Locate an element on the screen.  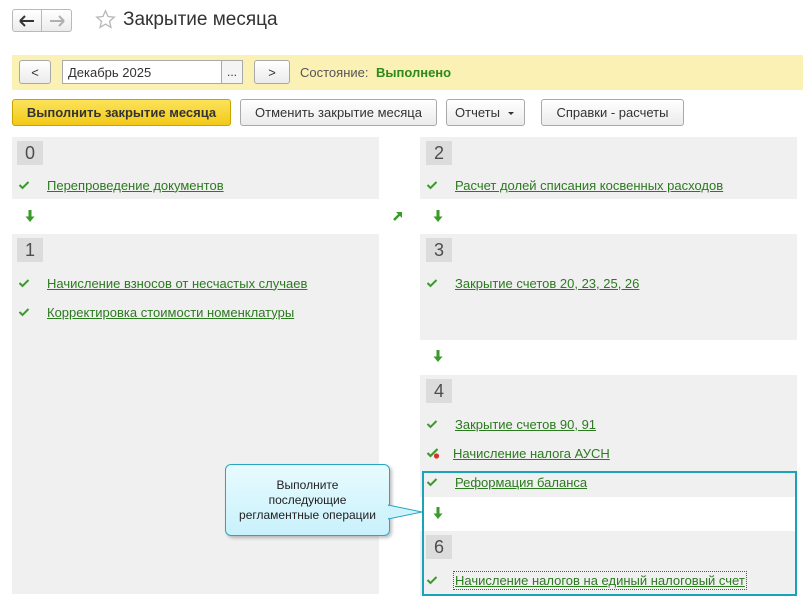
favorite-button is located at coordinates (105, 21).